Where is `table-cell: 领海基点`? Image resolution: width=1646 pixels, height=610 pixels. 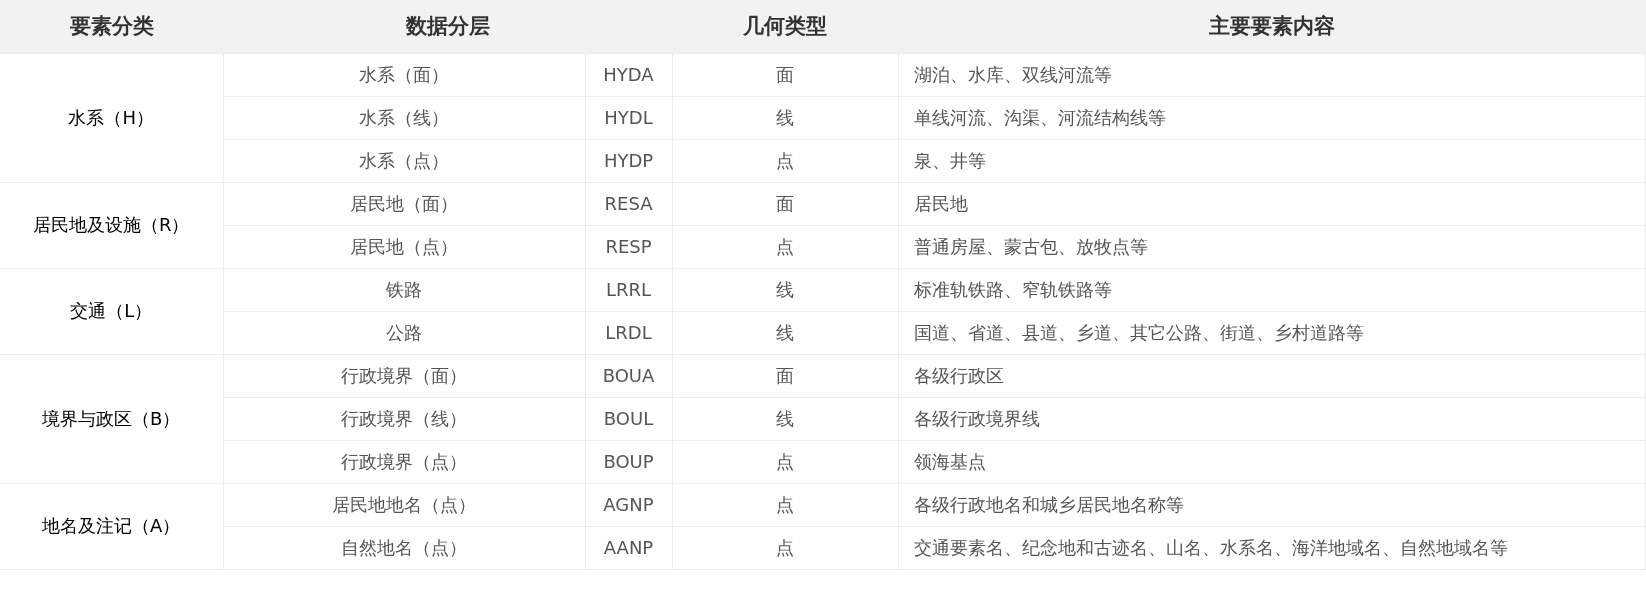
table-cell: 领海基点 is located at coordinates (1272, 461).